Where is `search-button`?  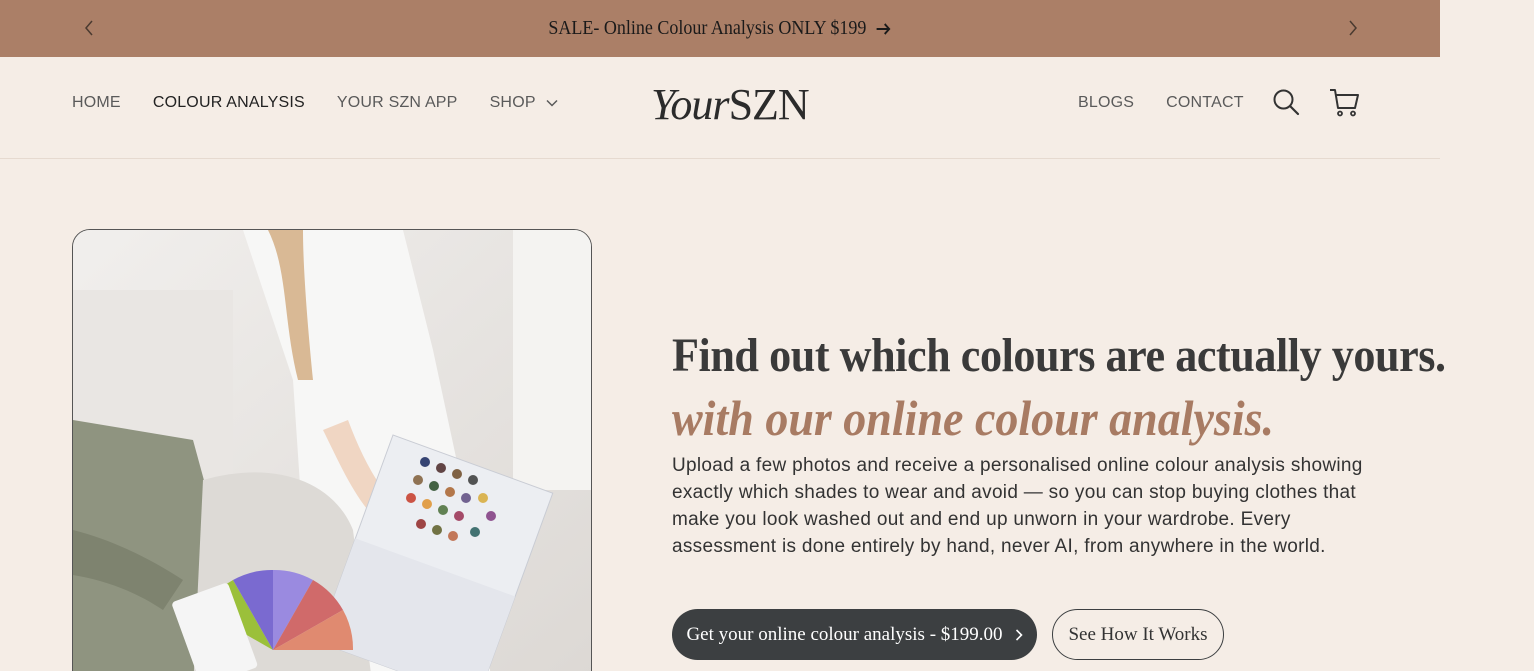 search-button is located at coordinates (1286, 102).